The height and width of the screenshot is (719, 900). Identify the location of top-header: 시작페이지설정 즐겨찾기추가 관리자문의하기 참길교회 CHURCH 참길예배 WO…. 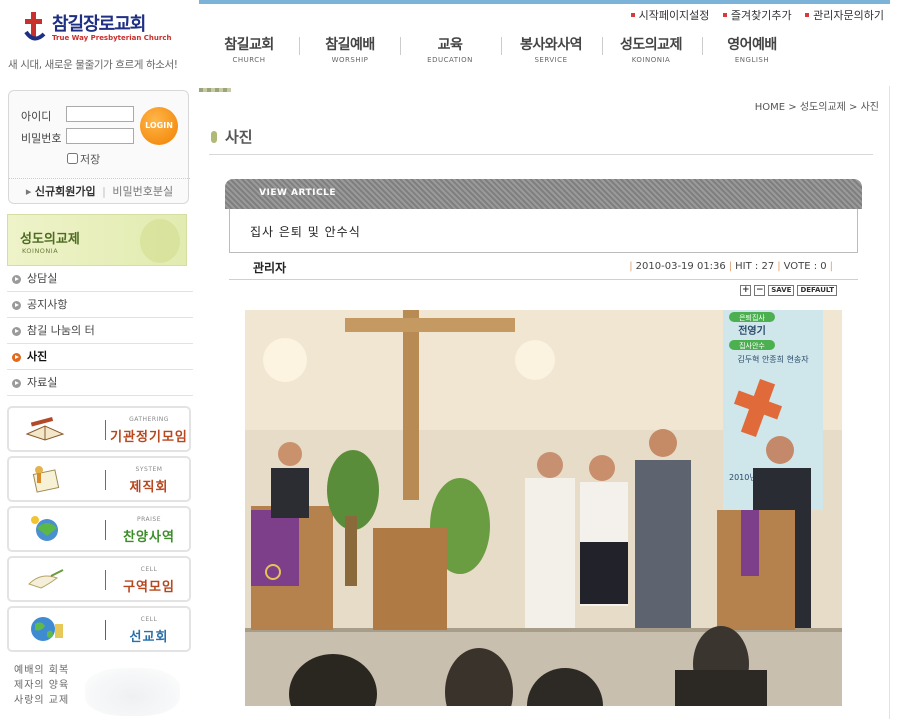
(549, 46).